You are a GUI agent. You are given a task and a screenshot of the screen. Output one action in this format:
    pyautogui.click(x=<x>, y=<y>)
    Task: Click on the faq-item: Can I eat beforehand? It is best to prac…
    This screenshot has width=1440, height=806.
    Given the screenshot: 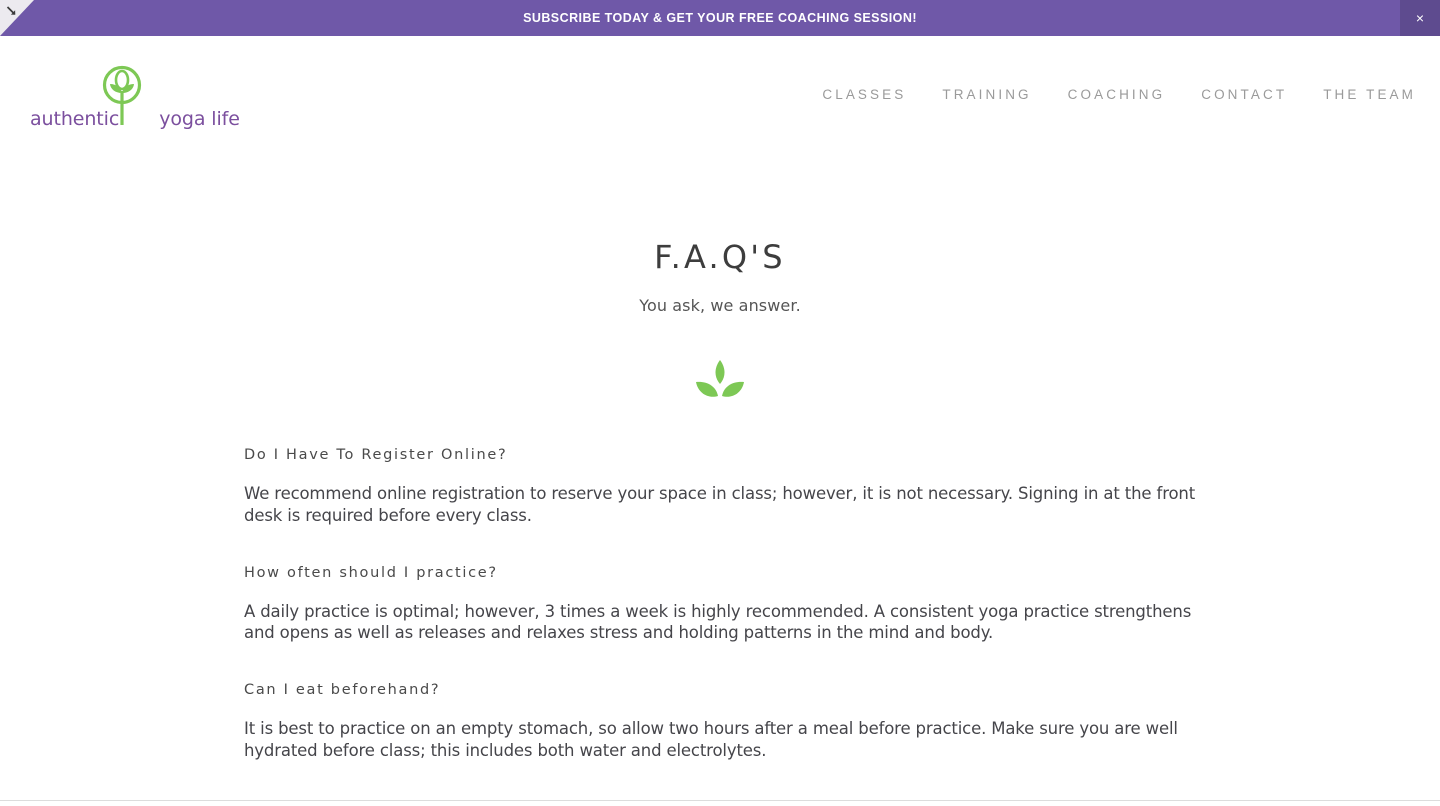 What is the action you would take?
    pyautogui.click(x=722, y=722)
    